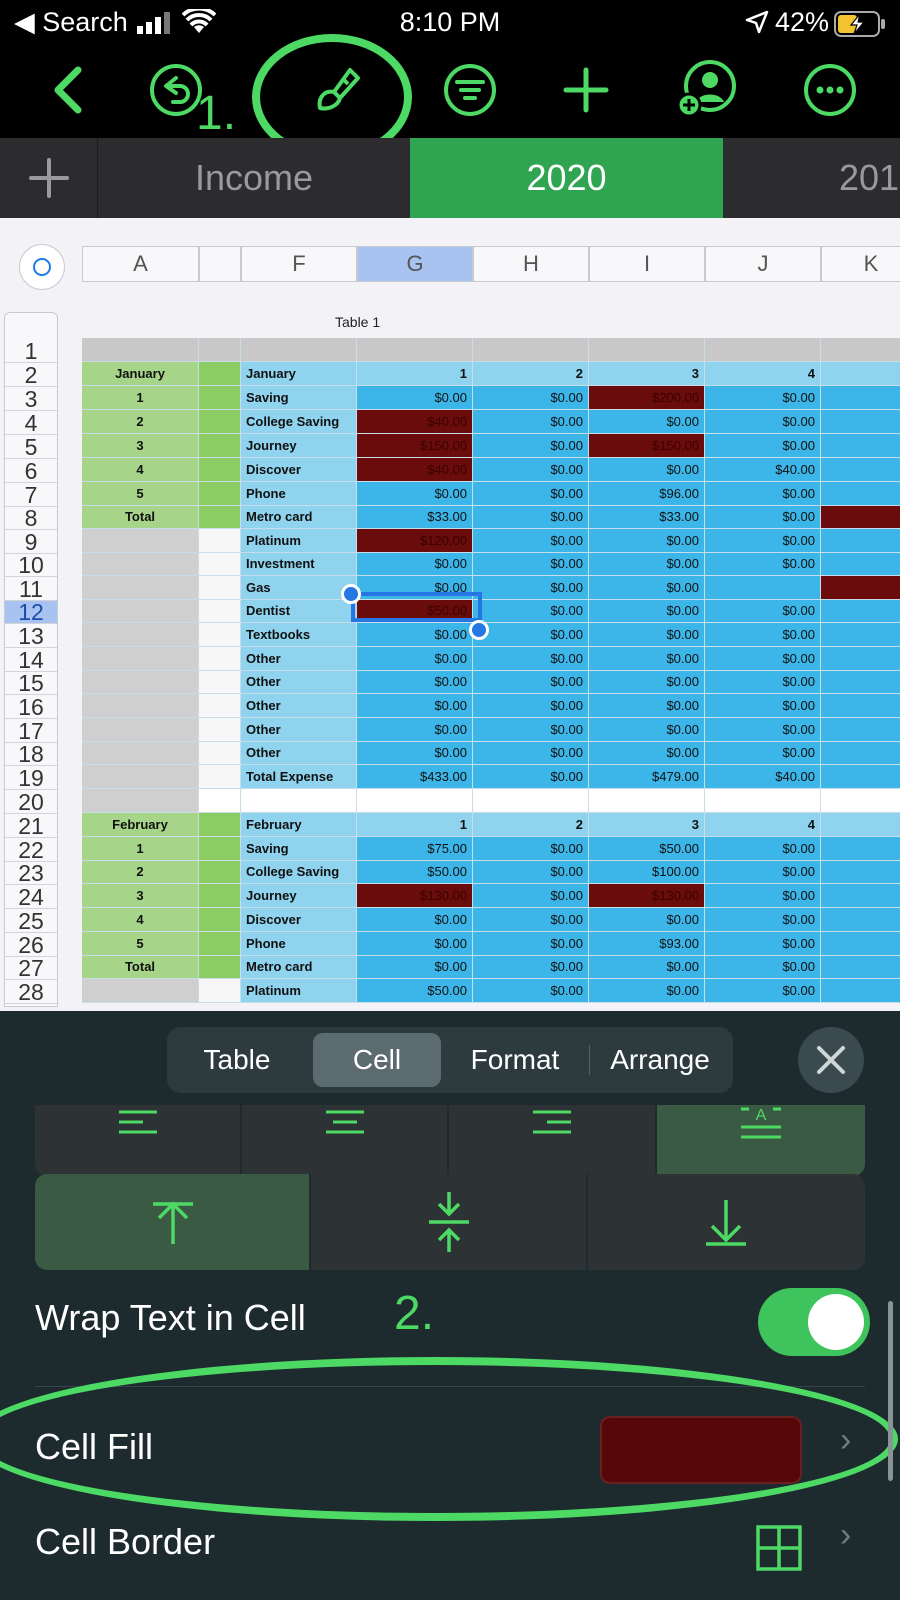  Describe the element at coordinates (647, 944) in the screenshot. I see `cell-i26: $93.00` at that location.